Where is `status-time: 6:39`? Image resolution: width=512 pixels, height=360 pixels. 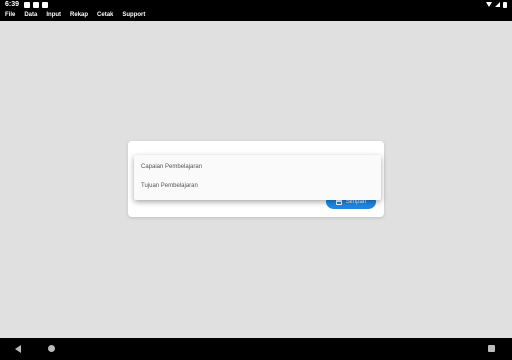
status-time: 6:39 is located at coordinates (12, 4).